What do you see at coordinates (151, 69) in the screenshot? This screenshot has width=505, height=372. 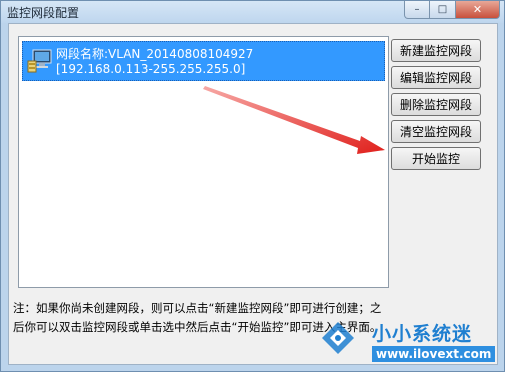 I see `segment-range: [192.168.0.113-255.255.255.0]` at bounding box center [151, 69].